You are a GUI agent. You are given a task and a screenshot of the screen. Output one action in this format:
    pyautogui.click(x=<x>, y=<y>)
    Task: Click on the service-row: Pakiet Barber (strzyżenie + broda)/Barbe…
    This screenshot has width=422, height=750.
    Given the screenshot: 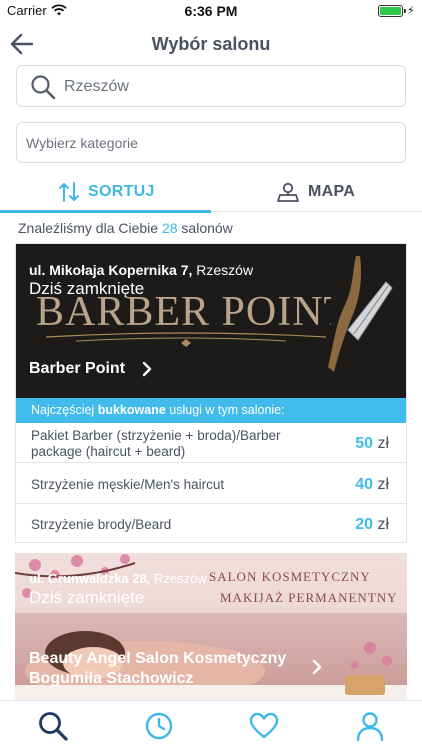 What is the action you would take?
    pyautogui.click(x=211, y=443)
    